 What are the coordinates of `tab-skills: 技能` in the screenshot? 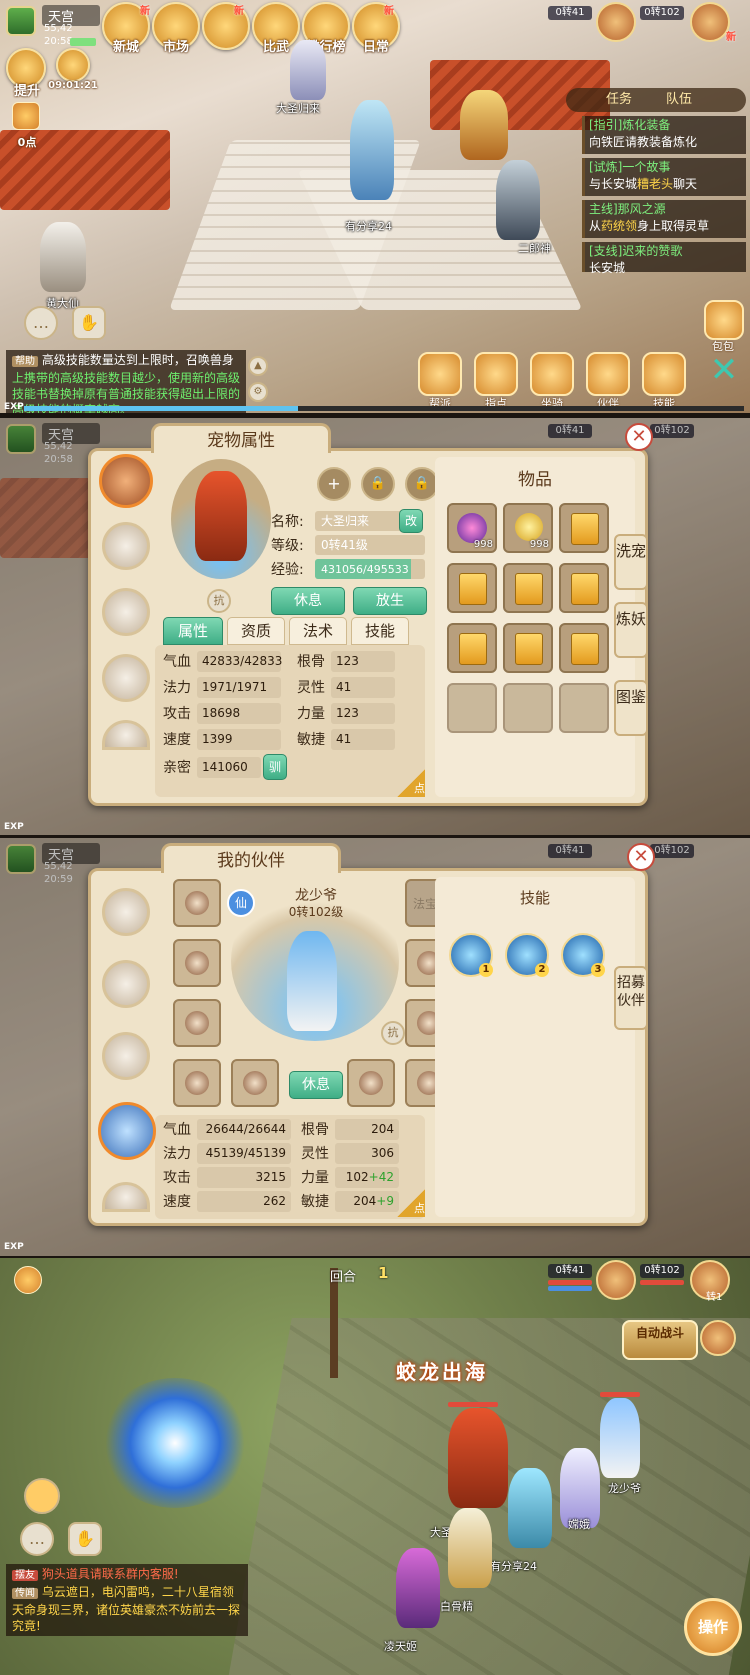 It's located at (380, 631).